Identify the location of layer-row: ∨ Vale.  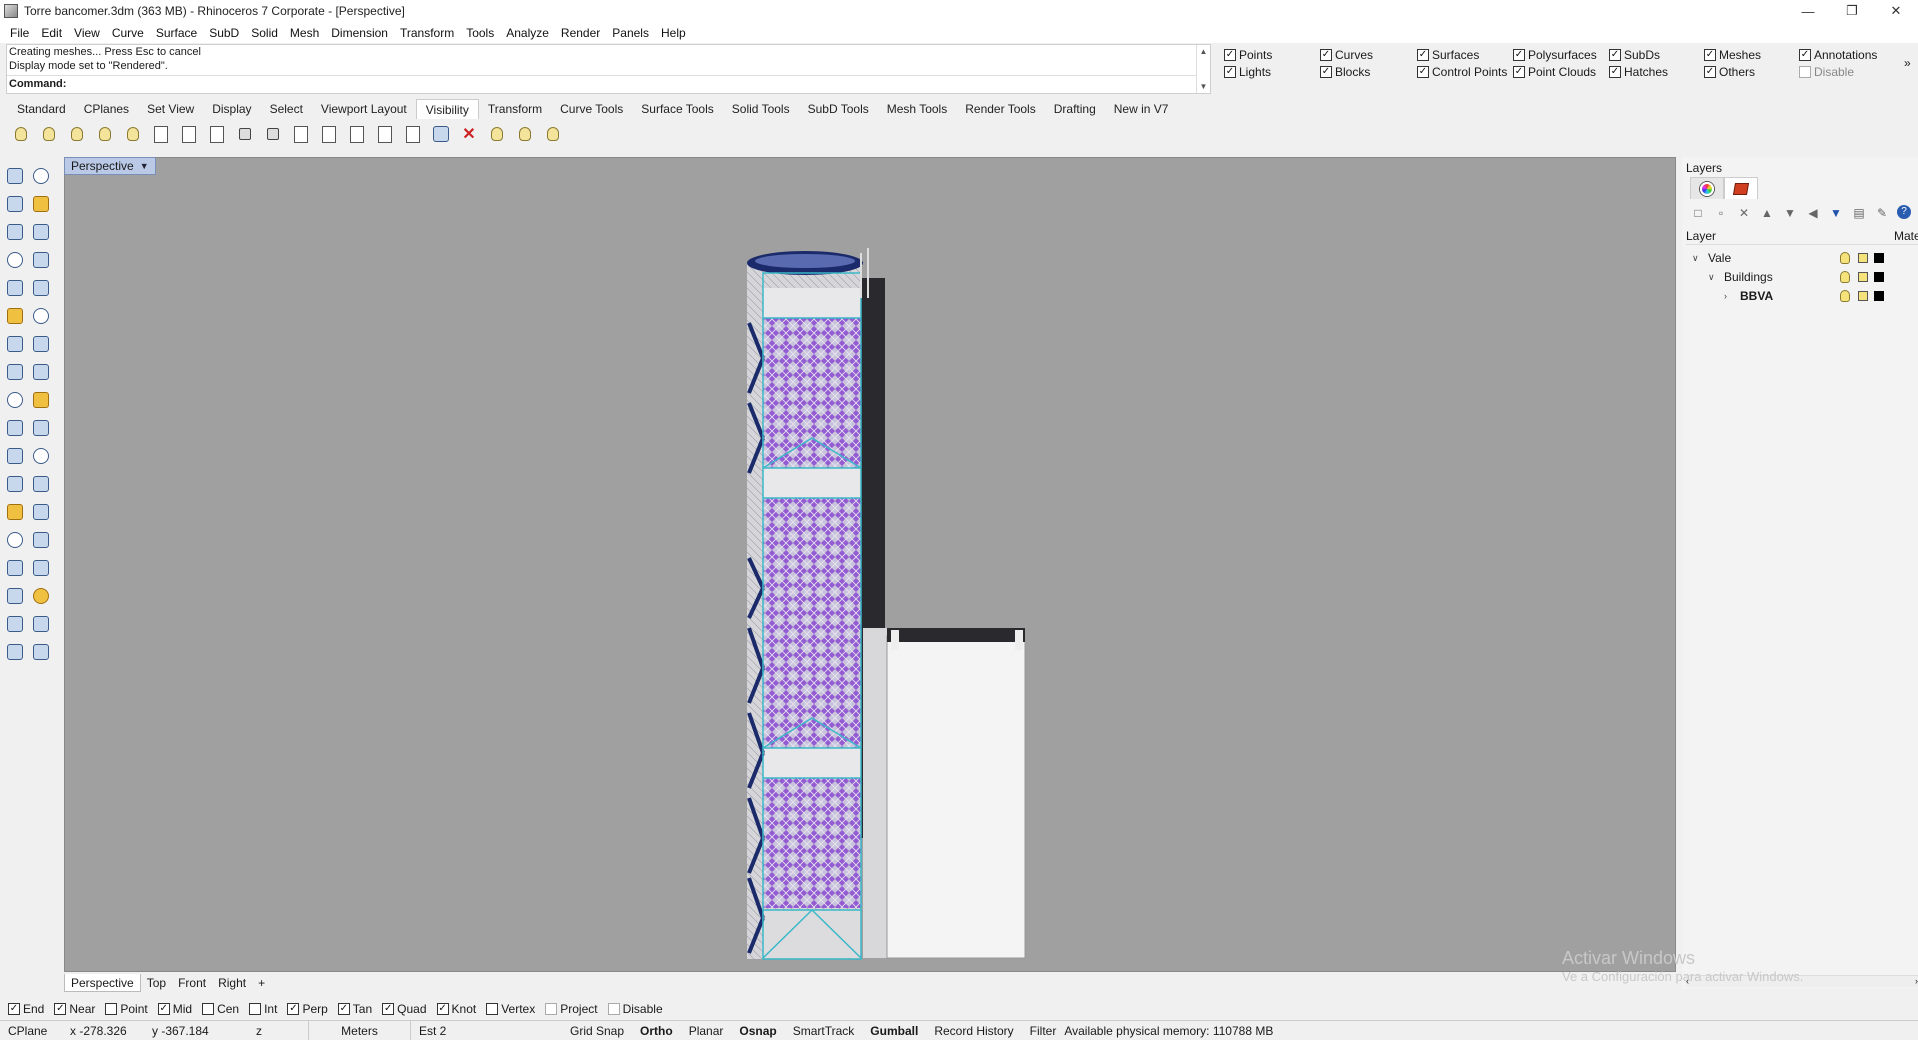
(1802, 258).